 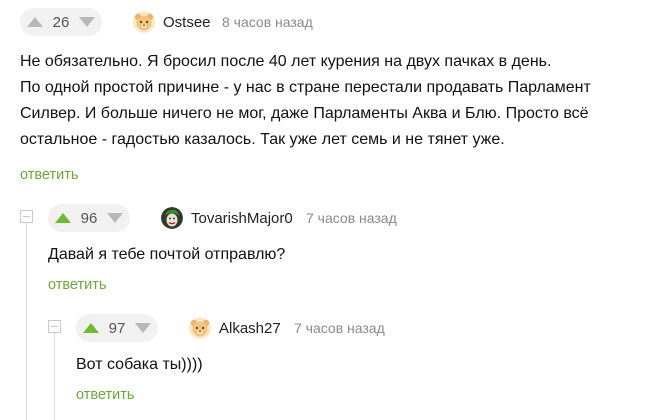 I want to click on comment-header: 96 TovarishMajor0 7 часов назад, so click(x=325, y=218).